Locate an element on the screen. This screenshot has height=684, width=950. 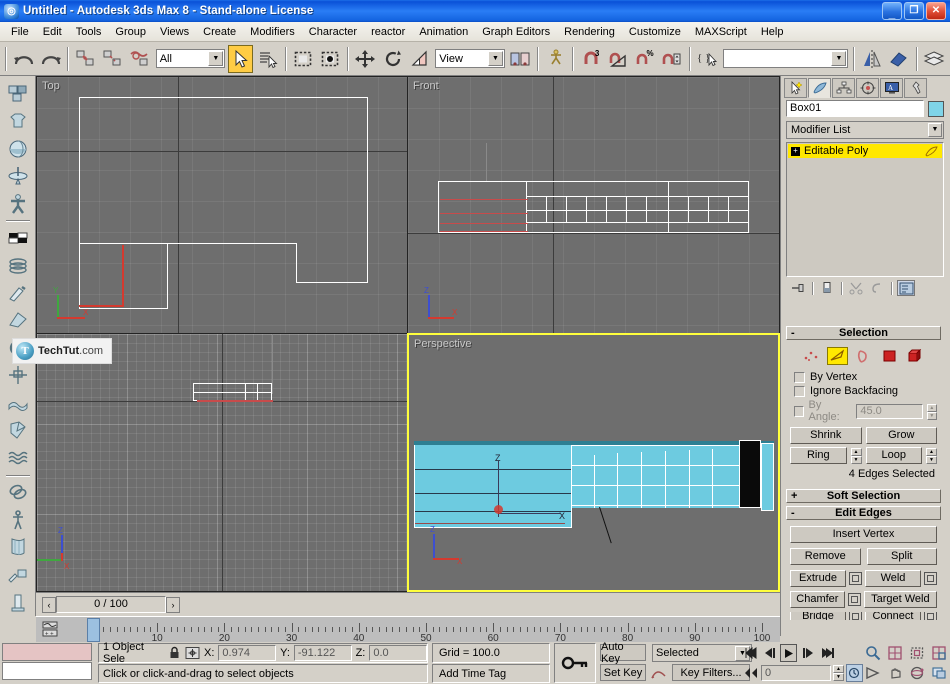
align-icon is located at coordinates (899, 59).